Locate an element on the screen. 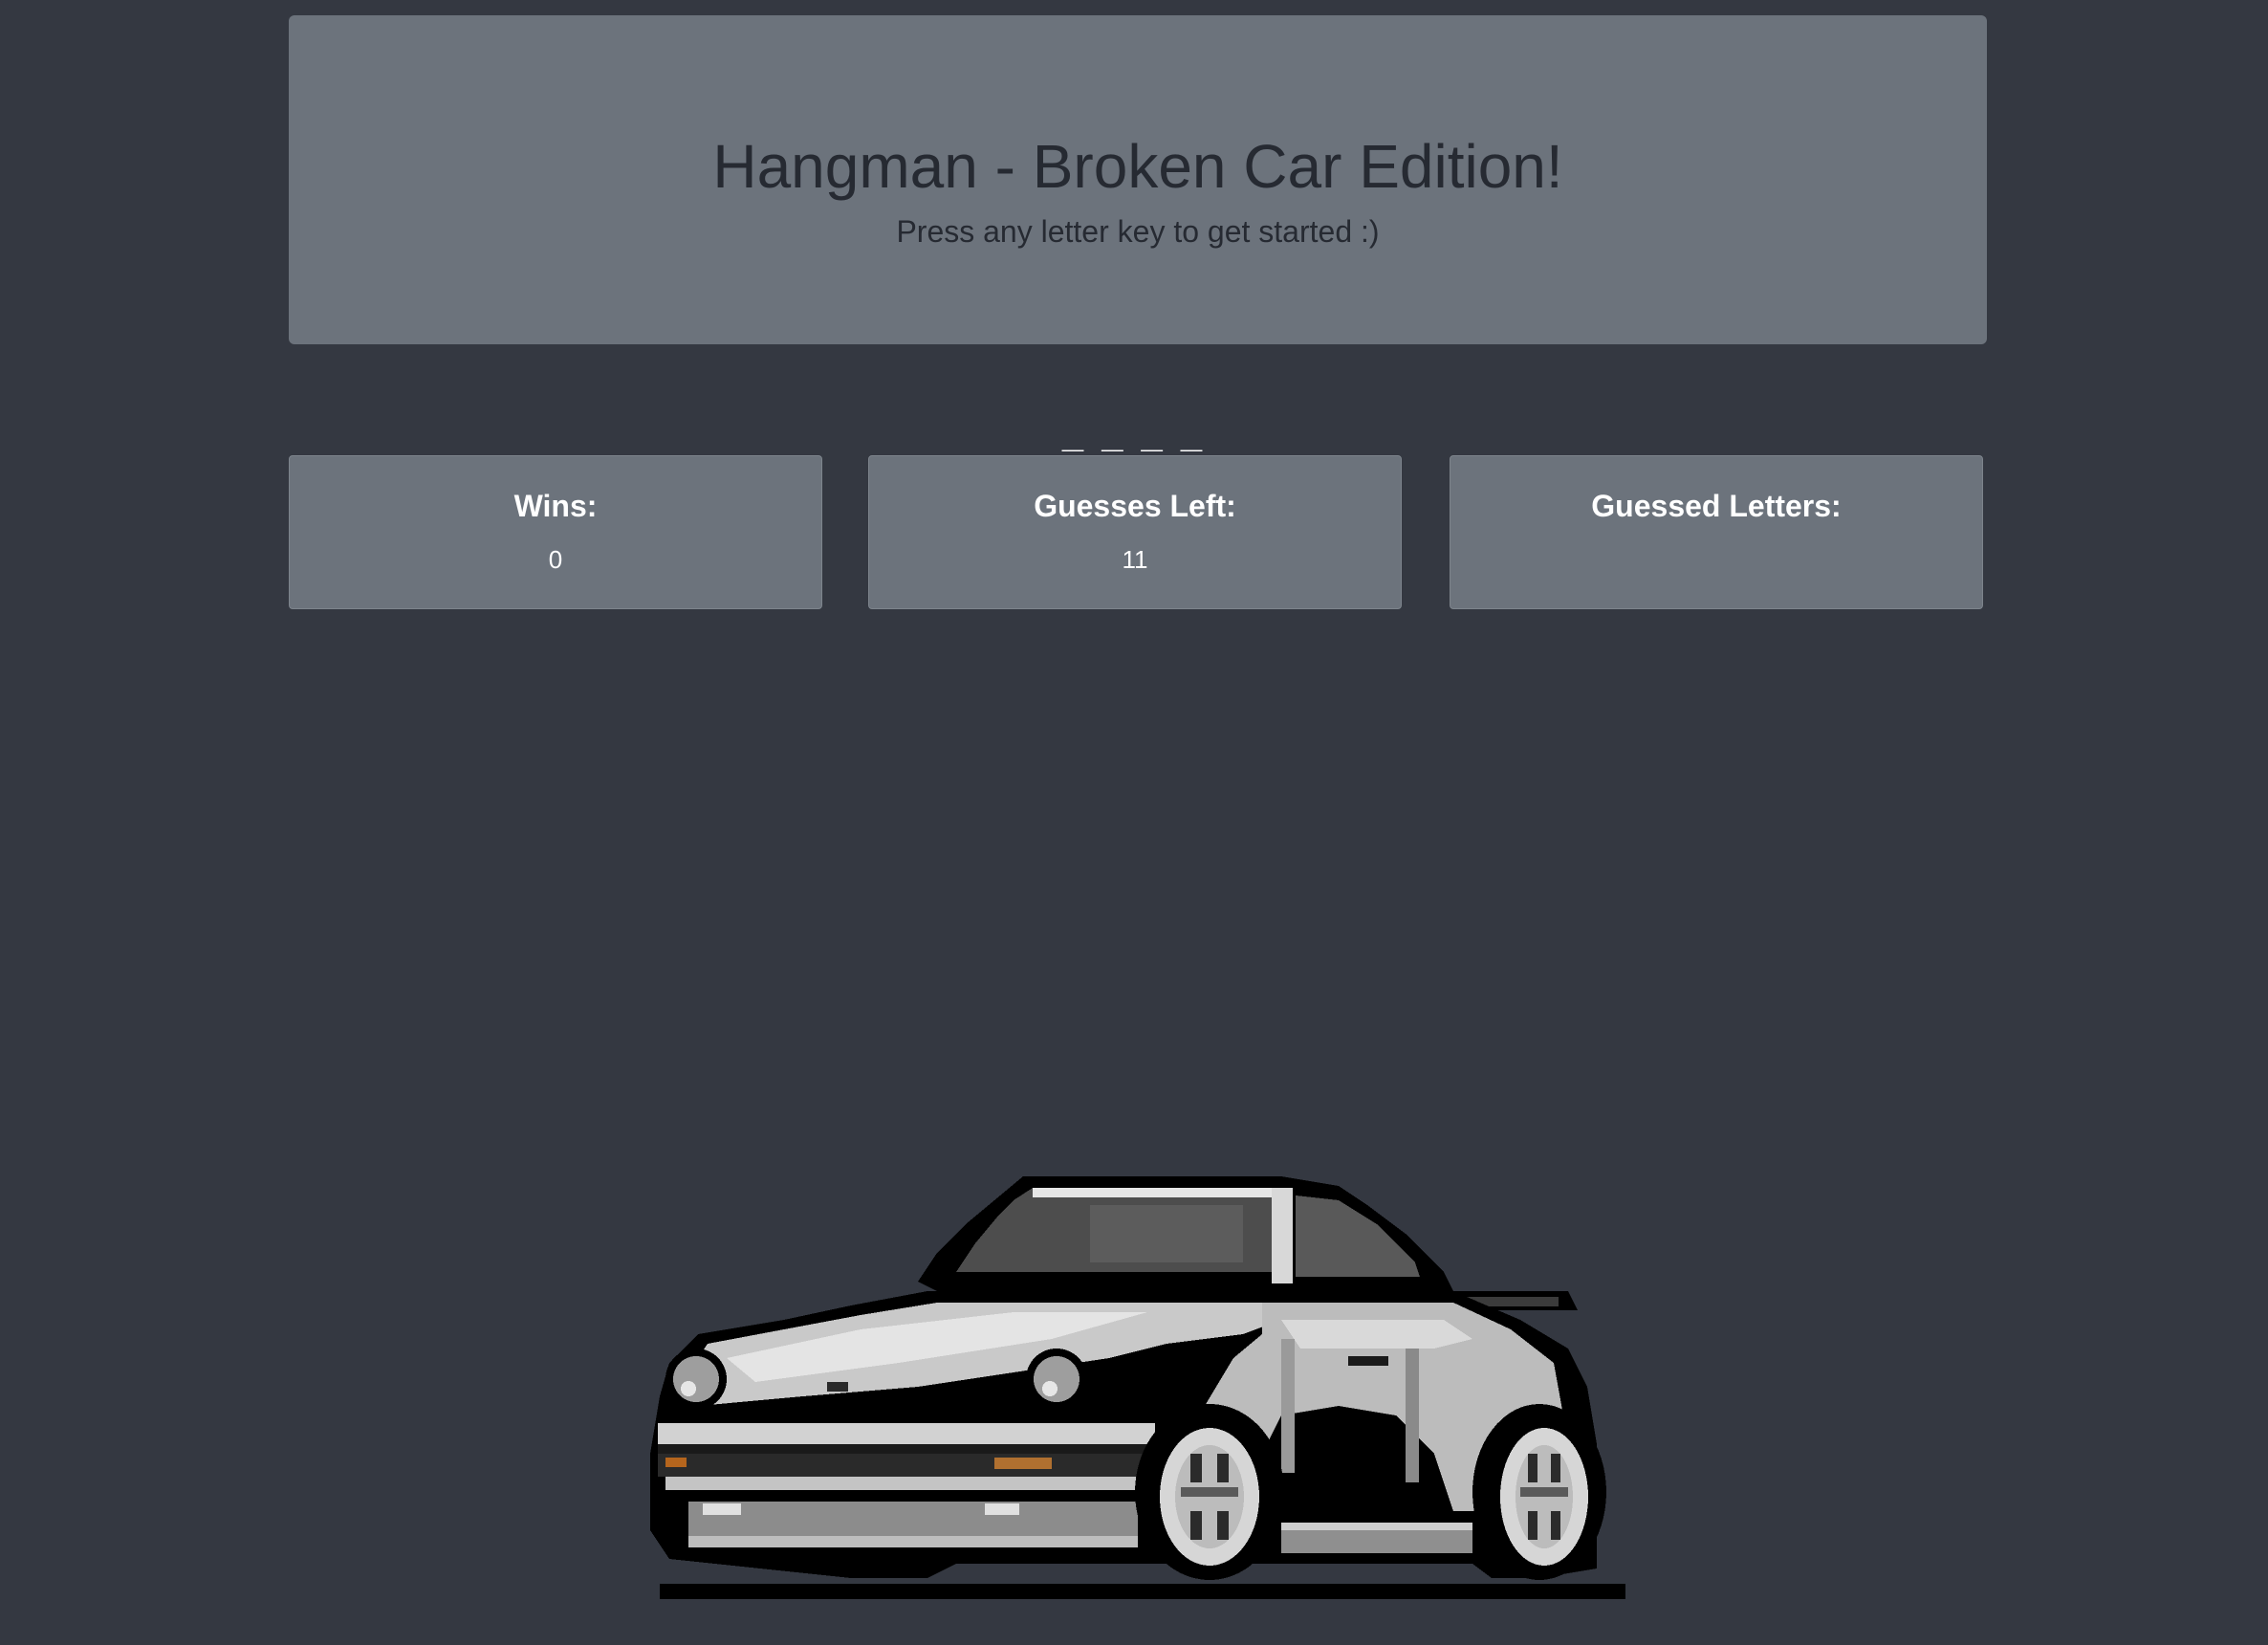  page-title: Hangman - Broken Car Edition! is located at coordinates (1137, 166).